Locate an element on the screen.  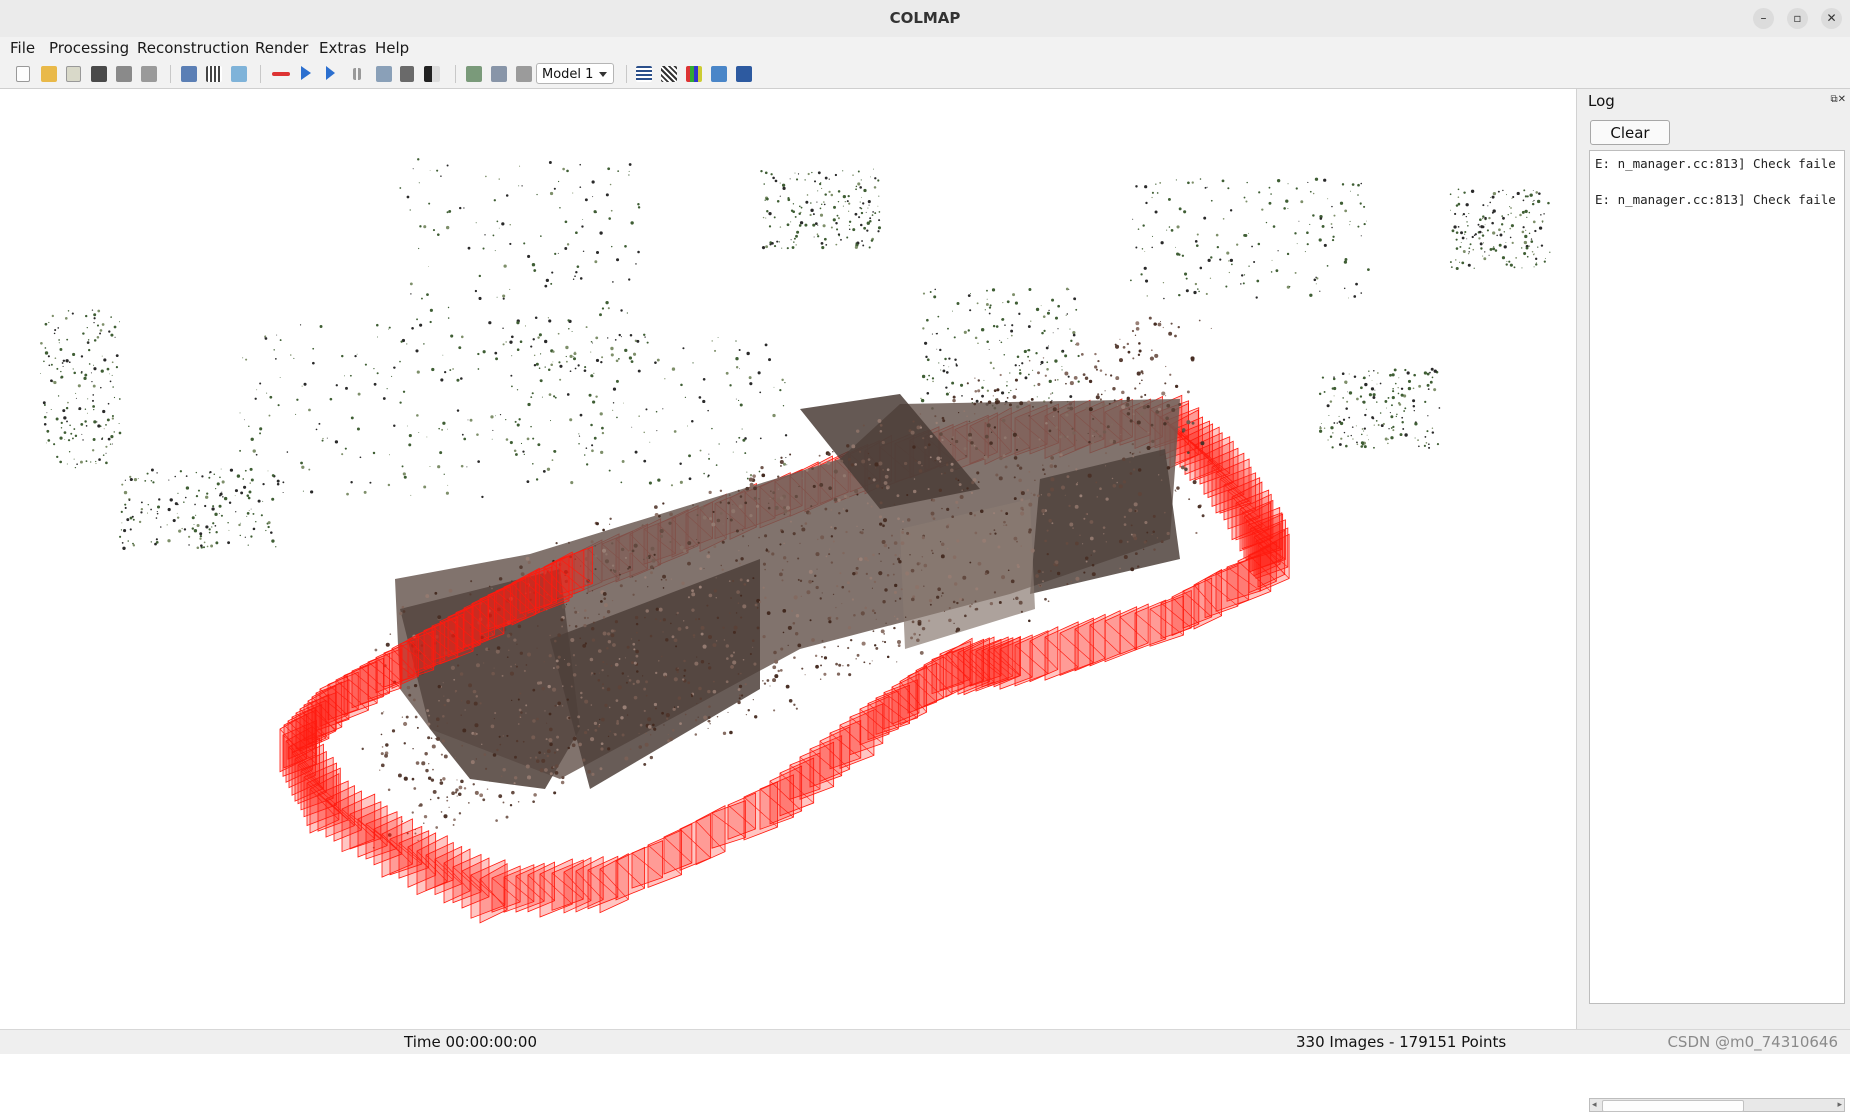
scroll-right-icon: ▸ is located at coordinates (1839, 1105).